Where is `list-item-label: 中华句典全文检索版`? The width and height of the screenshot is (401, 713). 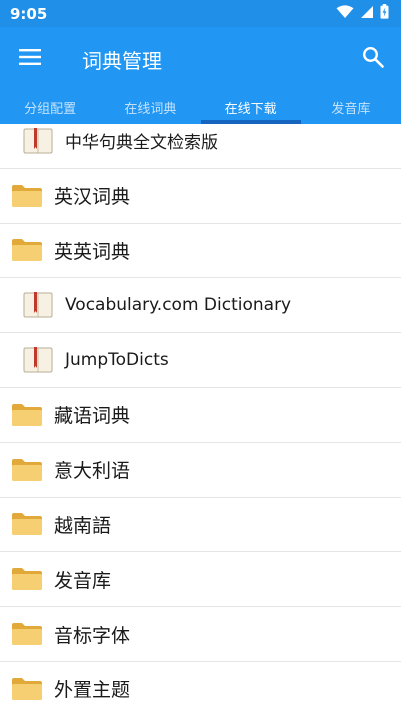 list-item-label: 中华句典全文检索版 is located at coordinates (141, 143).